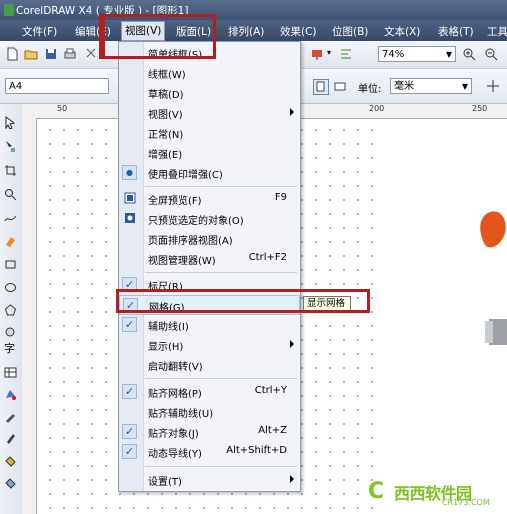 The height and width of the screenshot is (514, 507). I want to click on menu-item-snap-to-guidelines: 贴齐辅助线(U), so click(209, 412).